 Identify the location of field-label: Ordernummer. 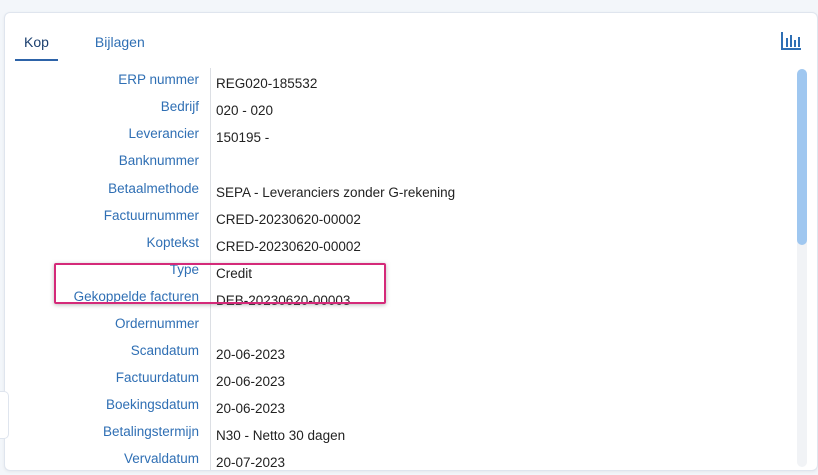
(156, 323).